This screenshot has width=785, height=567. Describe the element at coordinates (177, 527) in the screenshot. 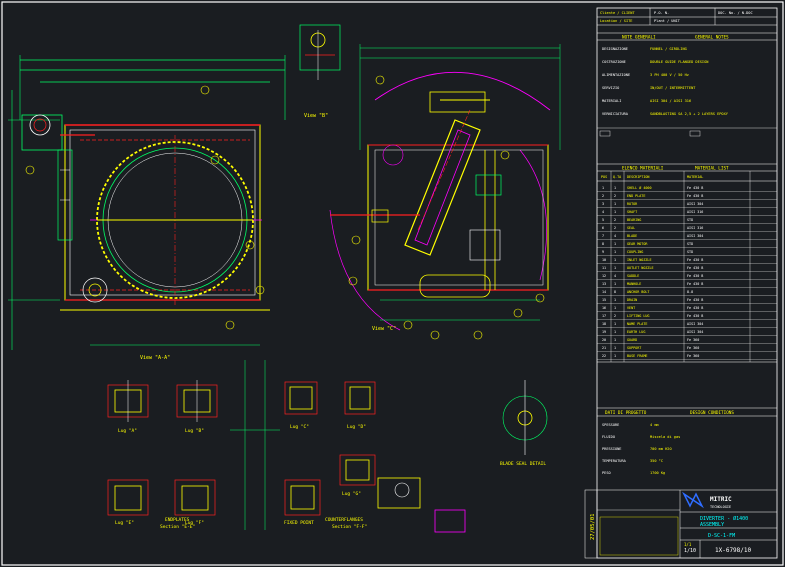

I see `section-ee-label: Section "E-E"` at that location.